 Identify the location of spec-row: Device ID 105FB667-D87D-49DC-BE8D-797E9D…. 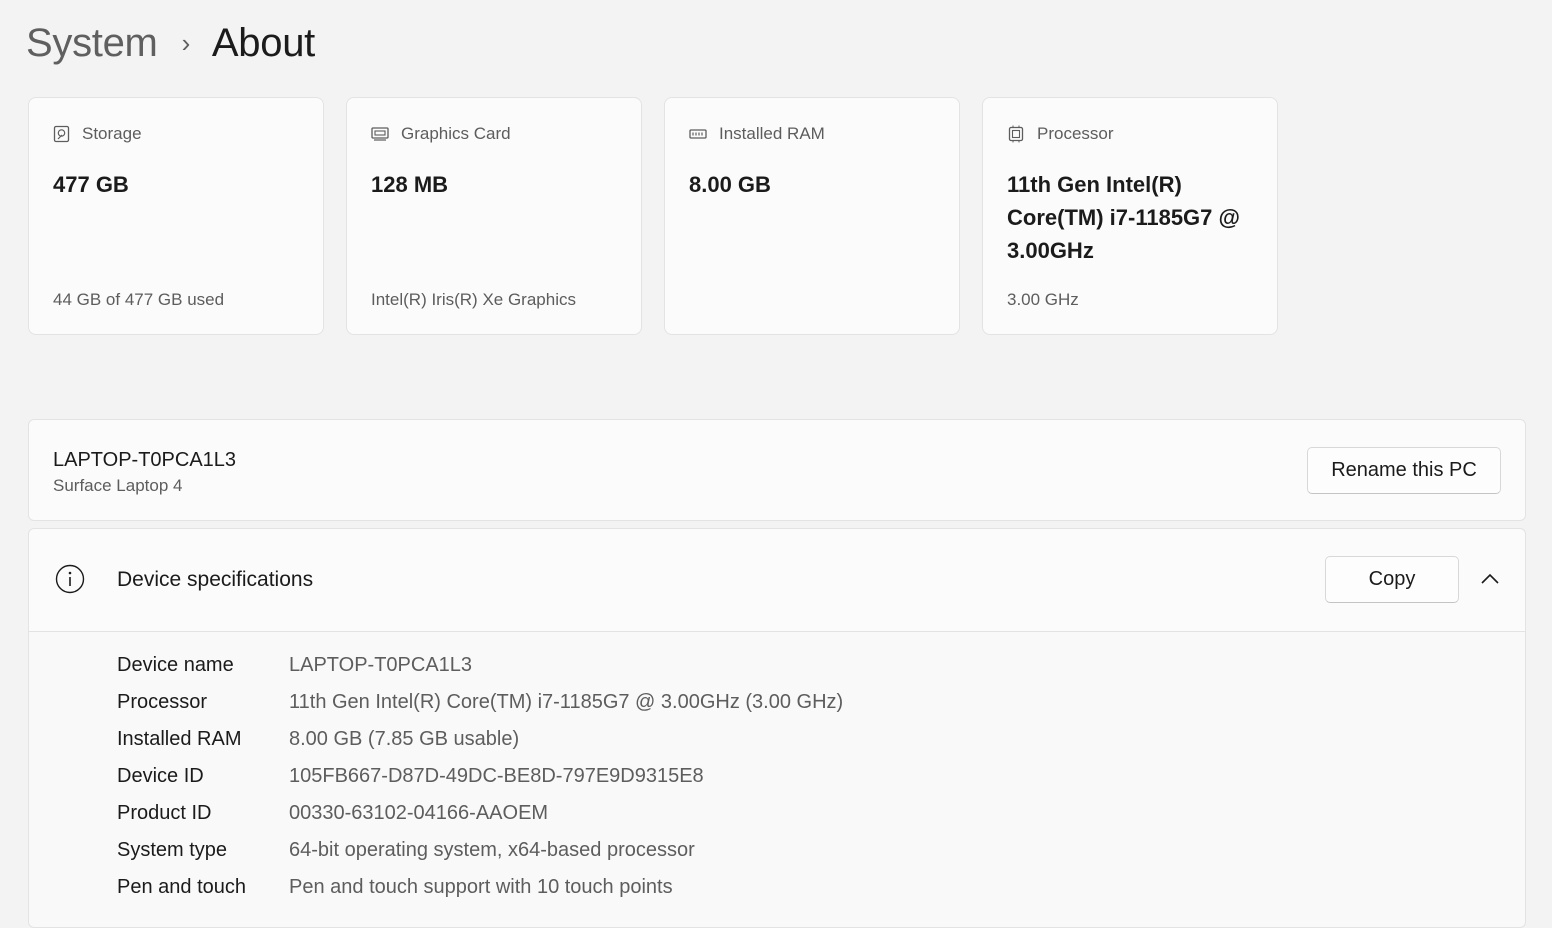
(480, 776).